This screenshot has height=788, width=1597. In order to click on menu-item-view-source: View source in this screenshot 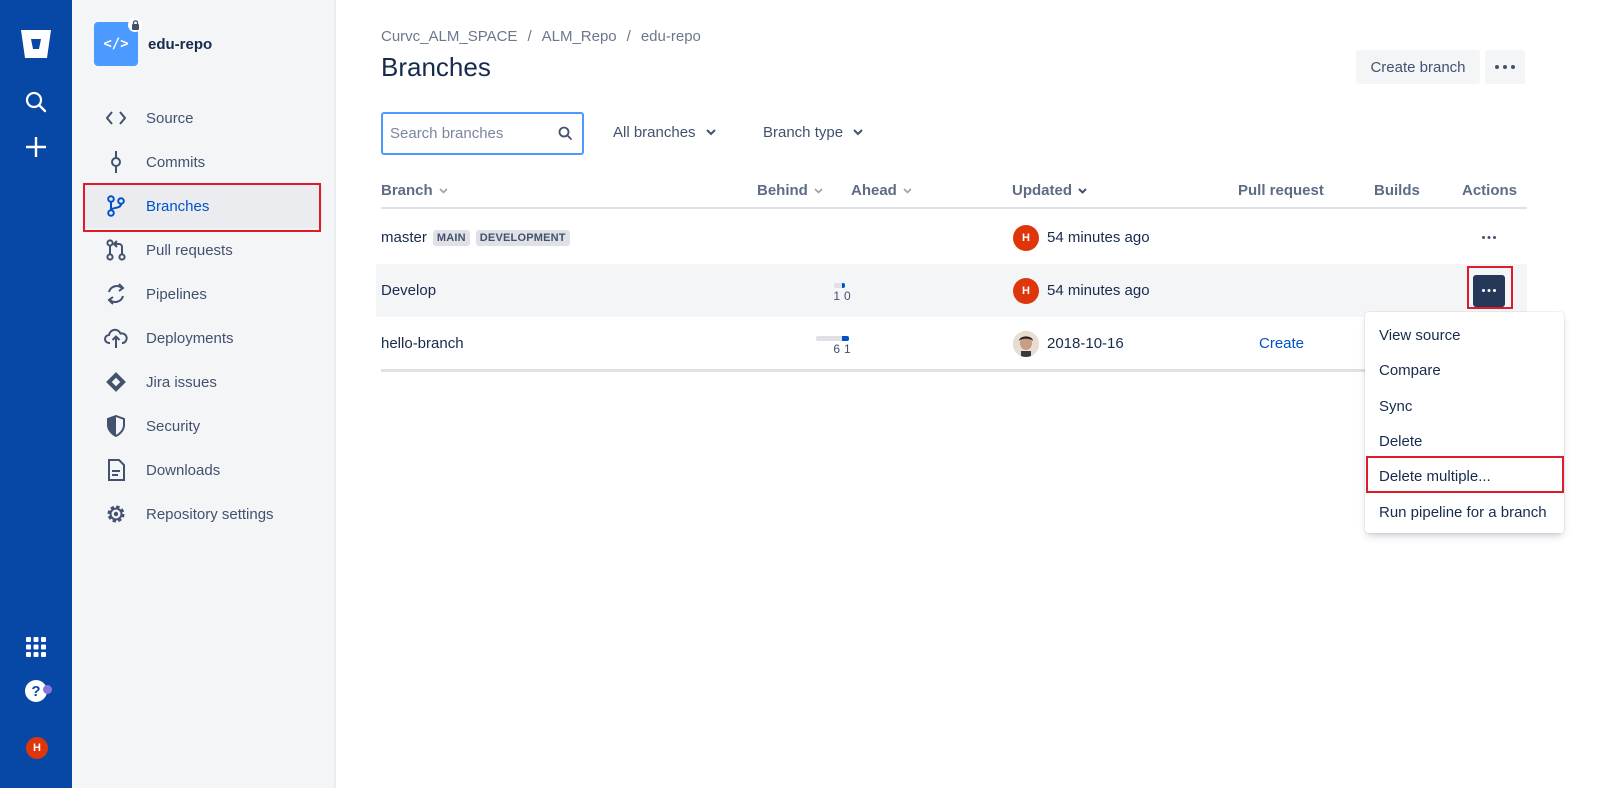, I will do `click(1464, 335)`.